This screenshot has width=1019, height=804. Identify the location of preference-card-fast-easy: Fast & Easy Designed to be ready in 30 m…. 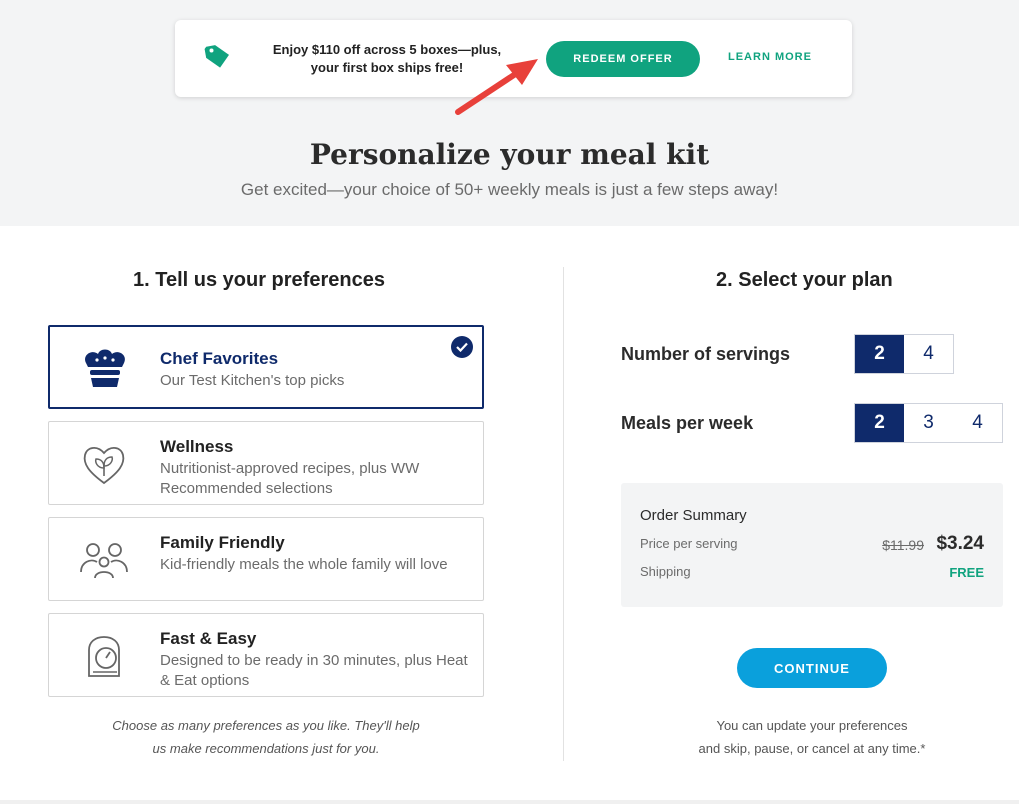
(266, 655).